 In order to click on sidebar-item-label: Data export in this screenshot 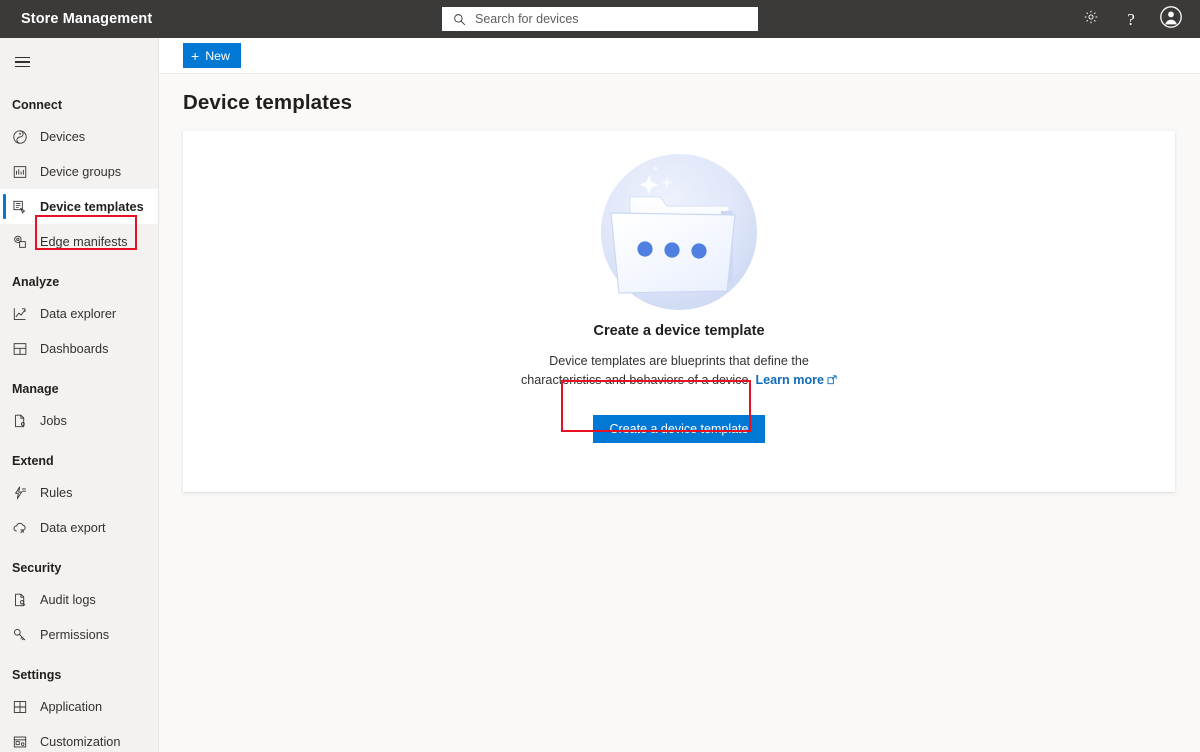, I will do `click(73, 527)`.